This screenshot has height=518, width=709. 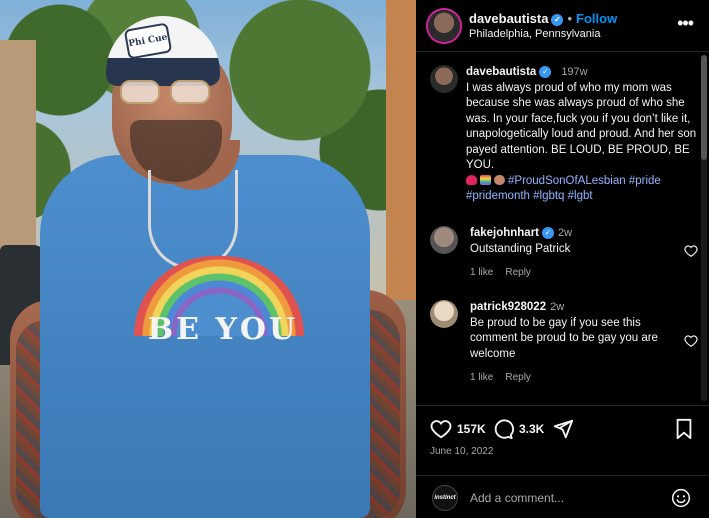 I want to click on sunglasses, so click(x=166, y=92).